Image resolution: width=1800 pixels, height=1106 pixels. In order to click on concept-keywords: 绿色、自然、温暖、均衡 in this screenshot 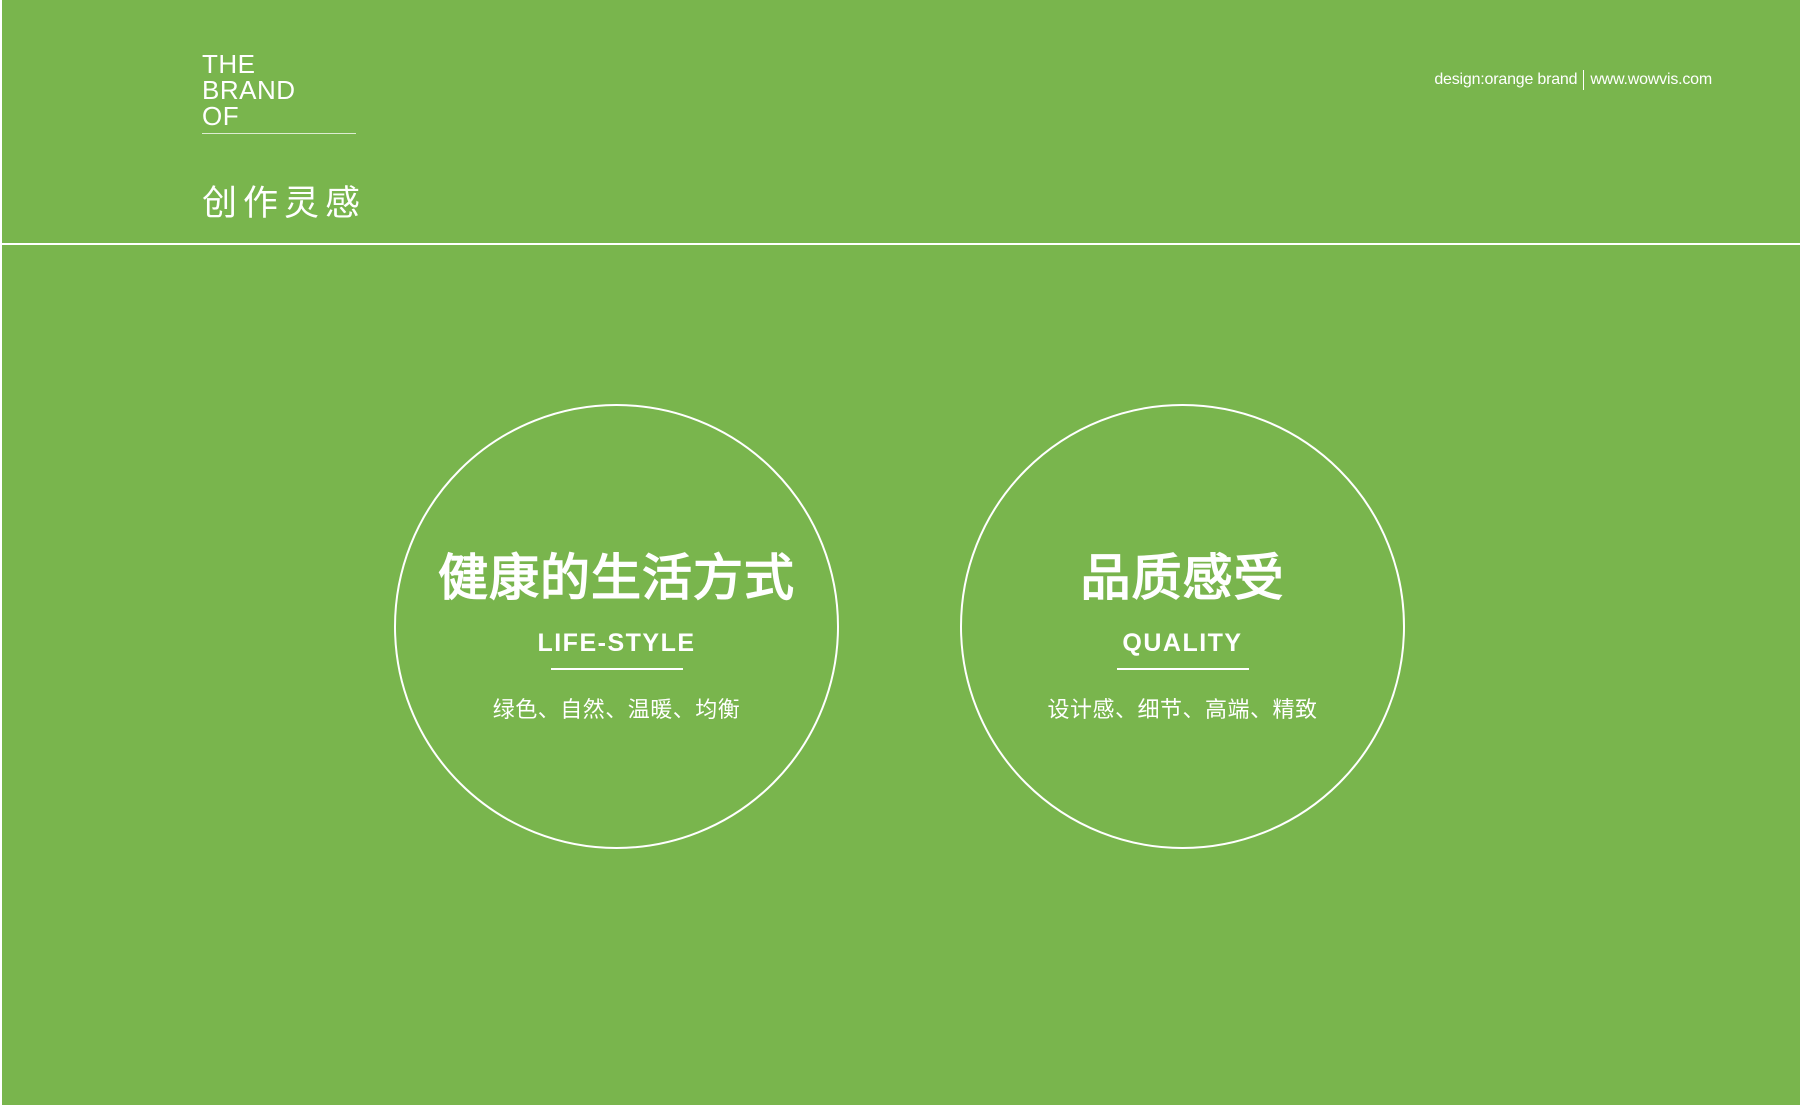, I will do `click(616, 710)`.